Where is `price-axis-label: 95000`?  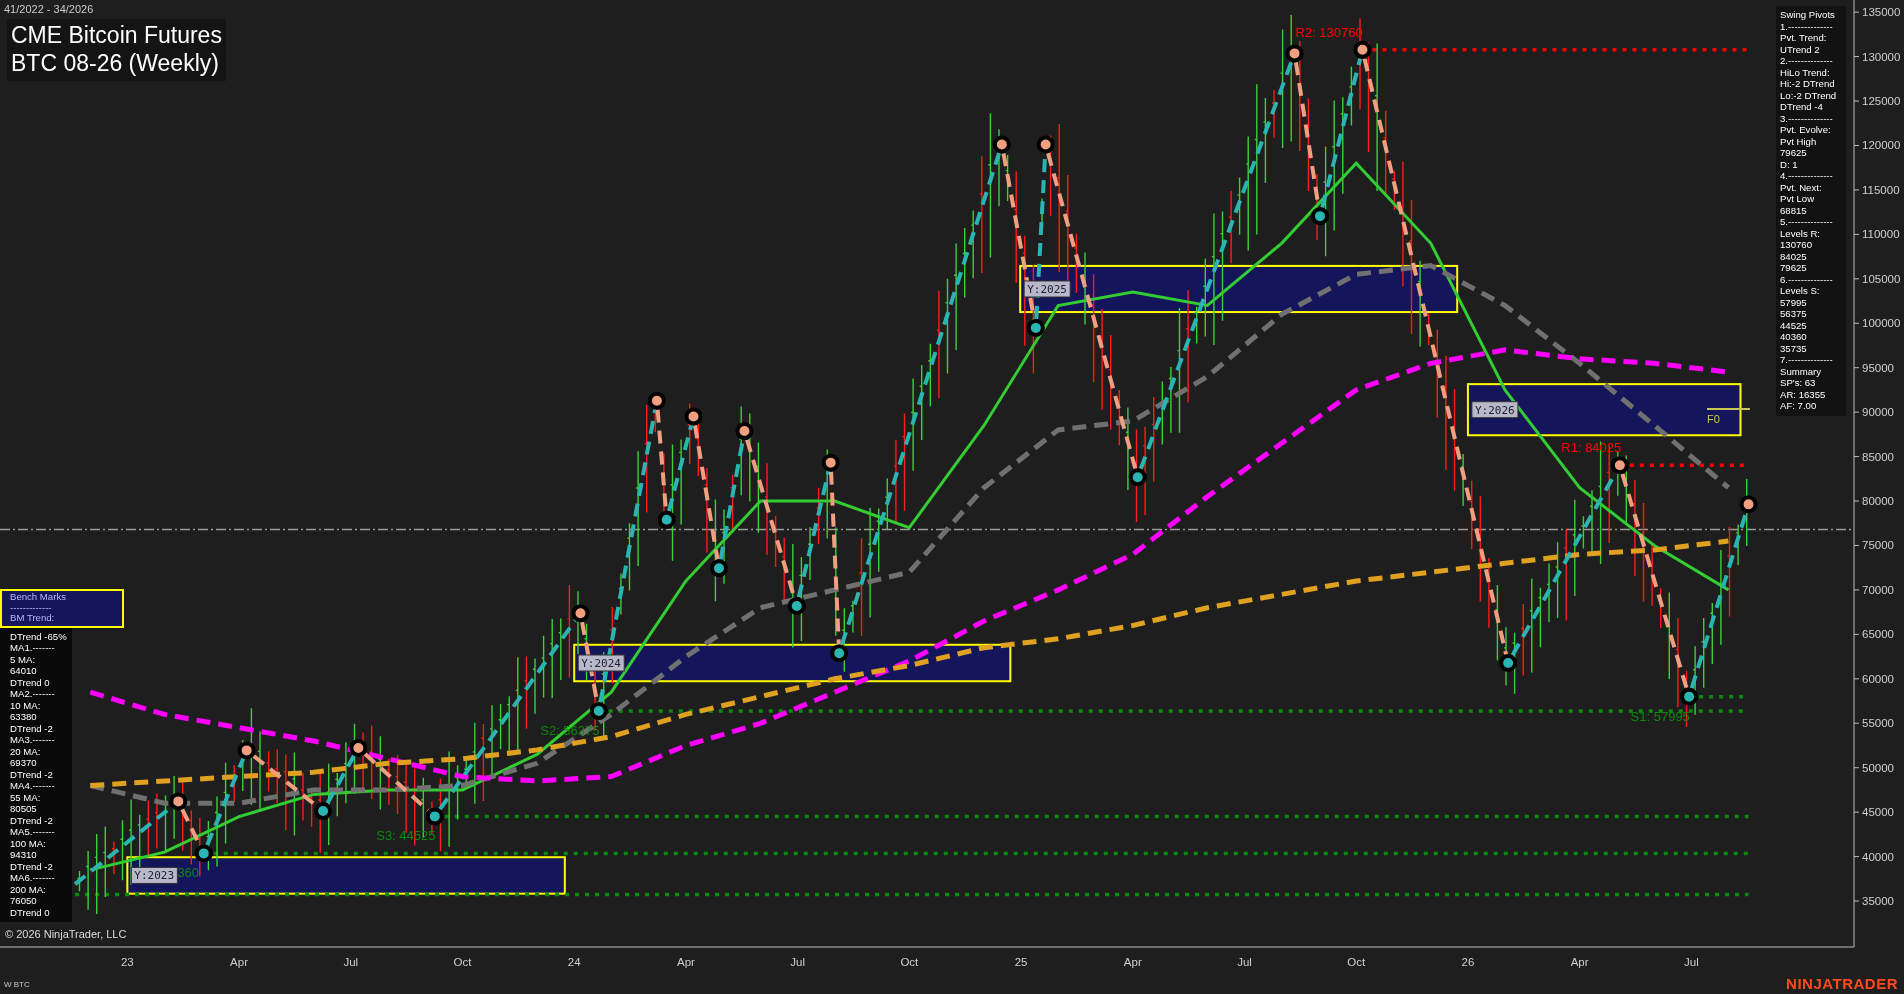
price-axis-label: 95000 is located at coordinates (1878, 367).